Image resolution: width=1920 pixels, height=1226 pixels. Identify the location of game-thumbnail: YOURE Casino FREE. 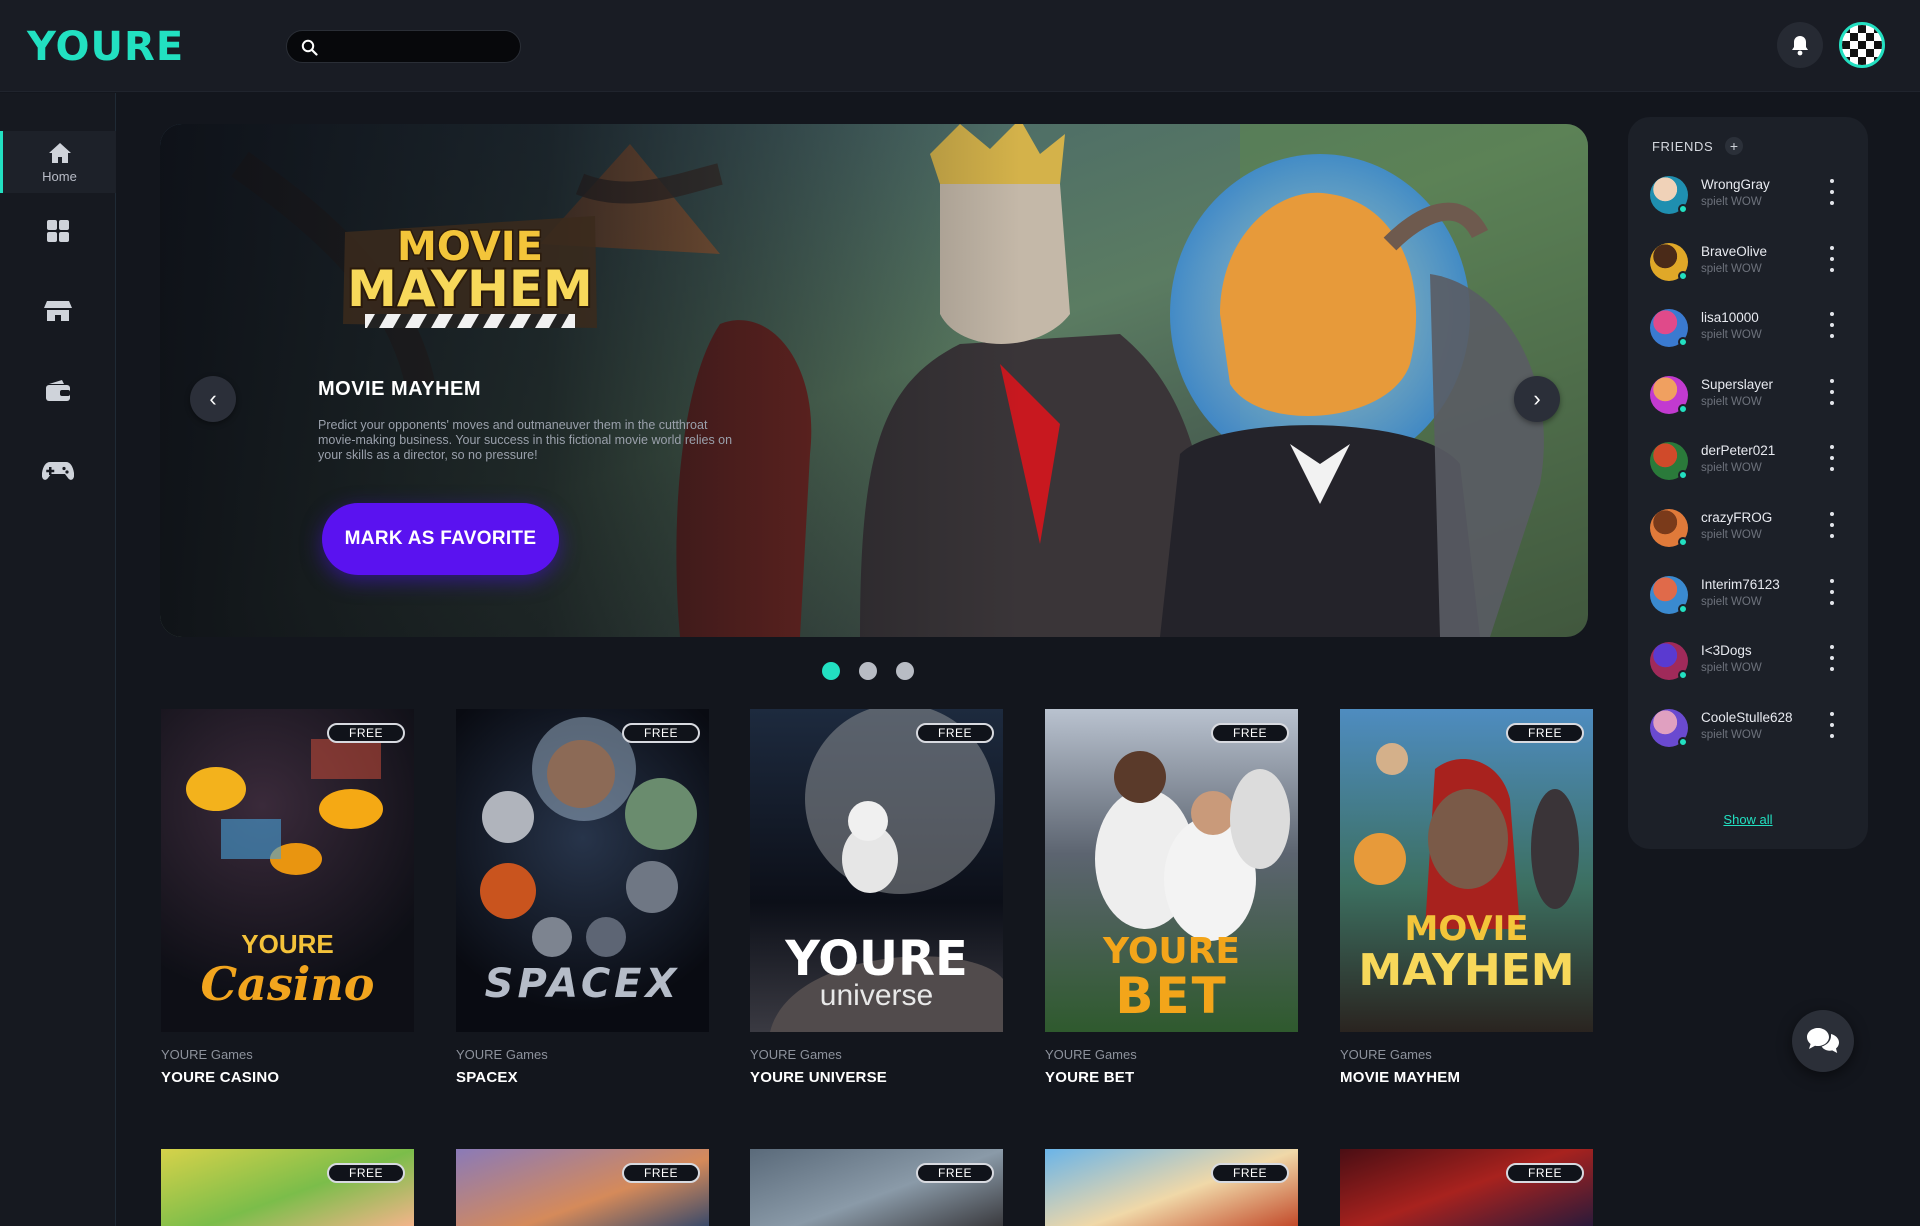
(287, 870).